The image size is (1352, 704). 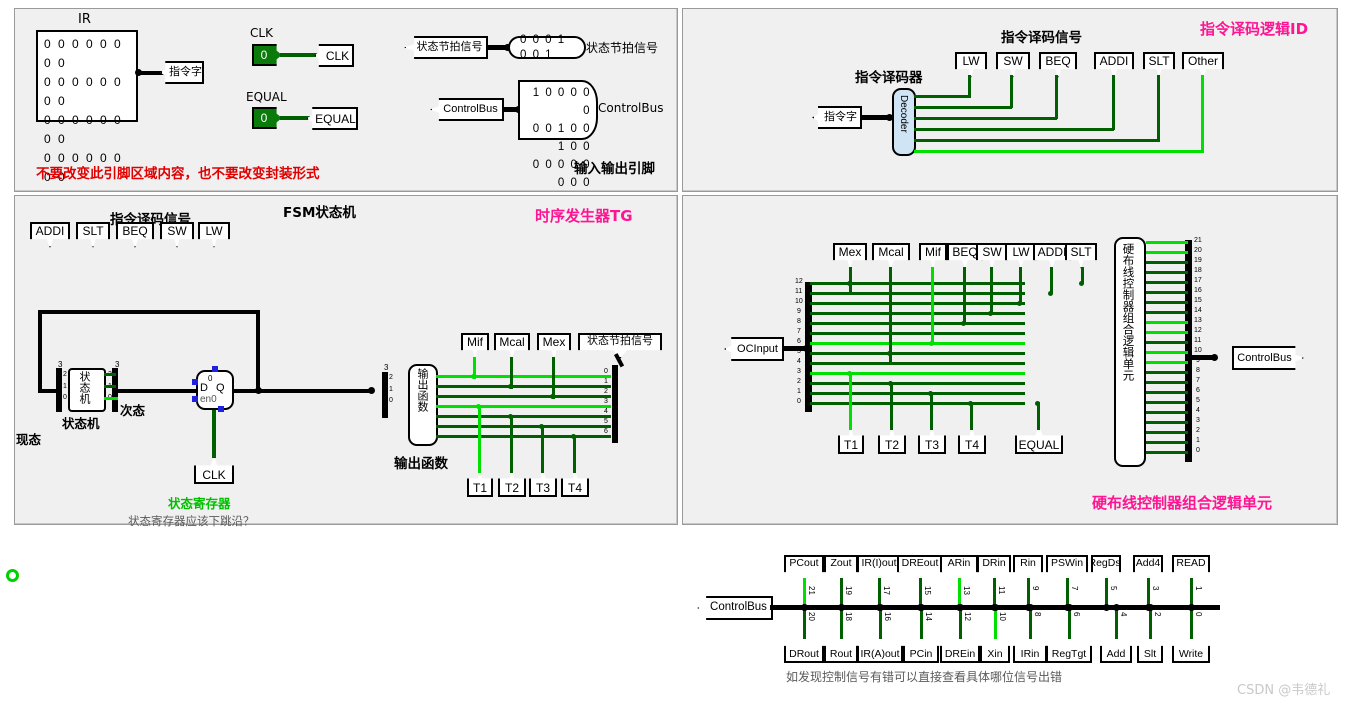 What do you see at coordinates (1198, 280) in the screenshot?
I see `hw-right-port-17: 17` at bounding box center [1198, 280].